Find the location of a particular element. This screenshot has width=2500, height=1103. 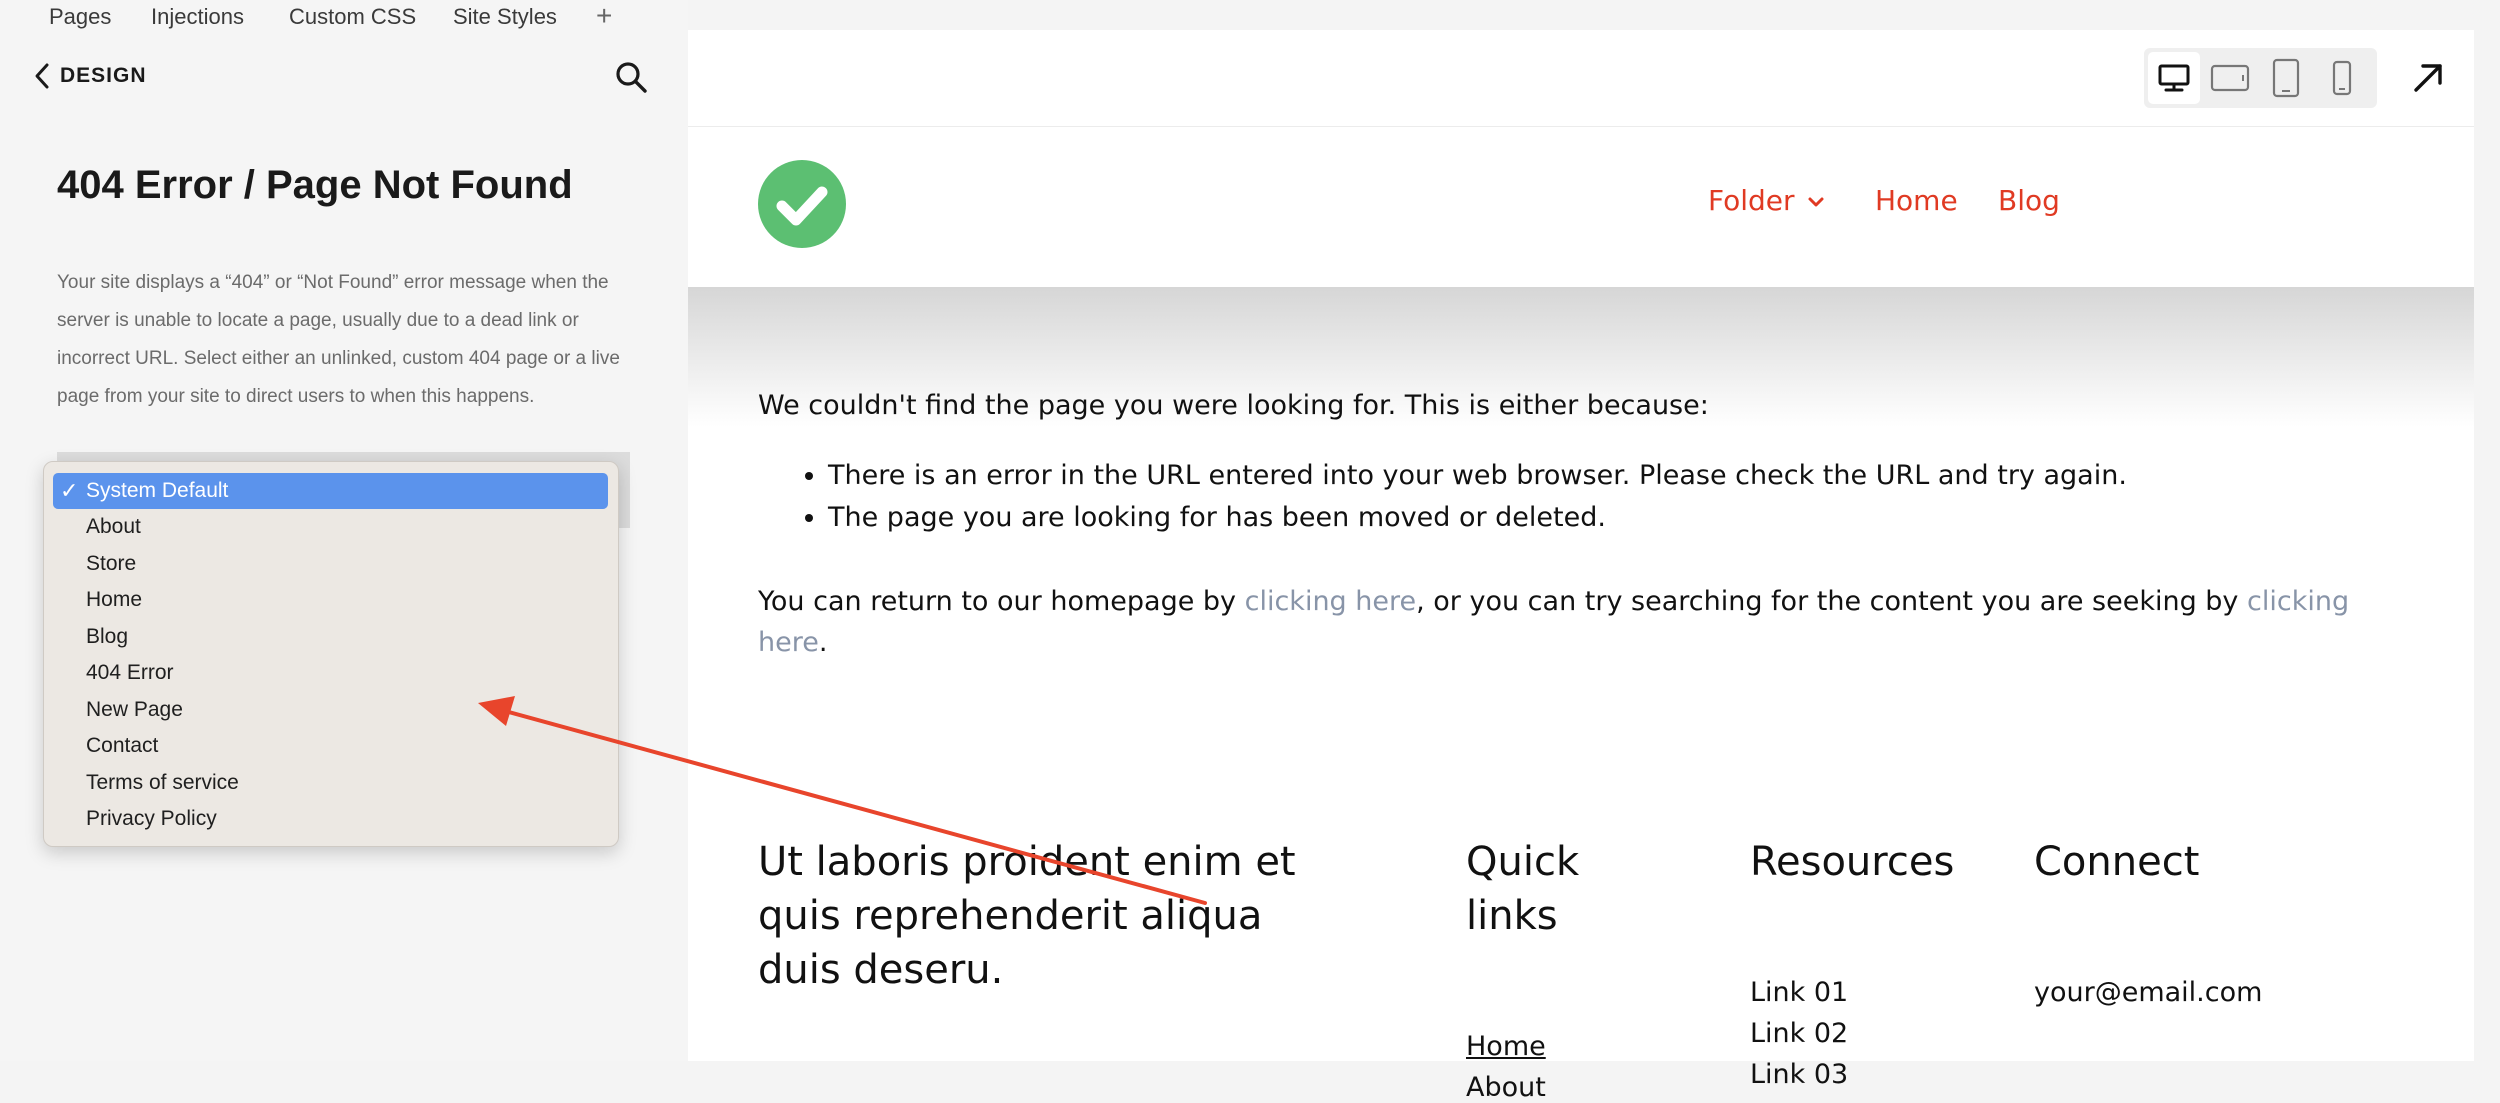

dropdown-option-contact: Contact is located at coordinates (331, 746).